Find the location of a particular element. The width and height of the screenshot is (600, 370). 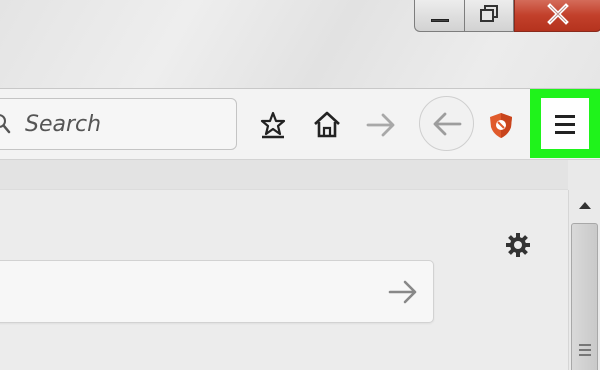

chevron-up-icon is located at coordinates (584, 205).